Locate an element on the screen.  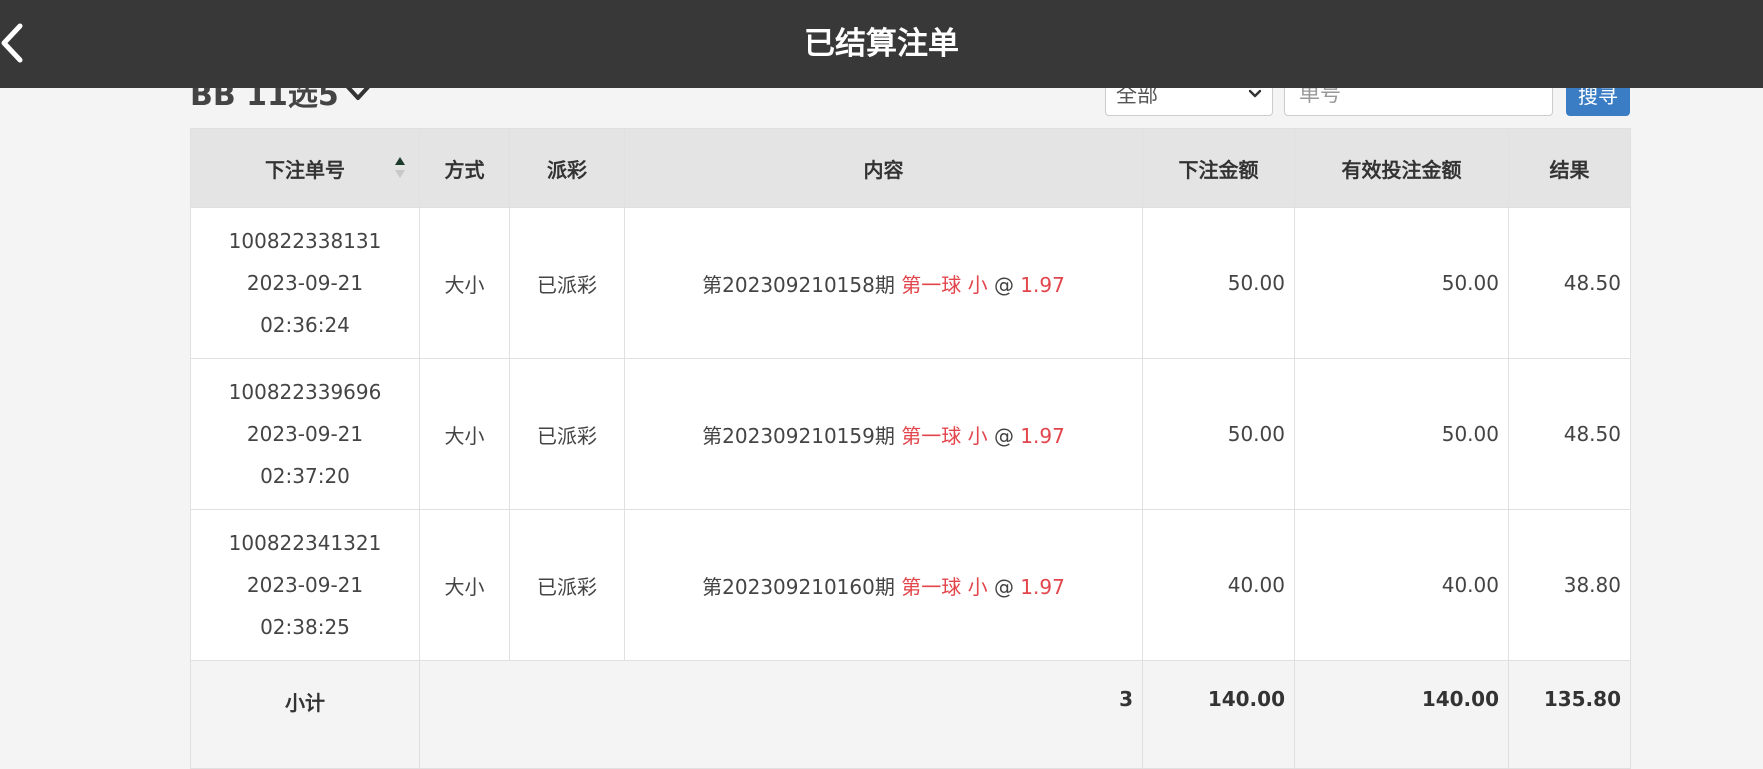
subtotal-count: 3 is located at coordinates (781, 714).